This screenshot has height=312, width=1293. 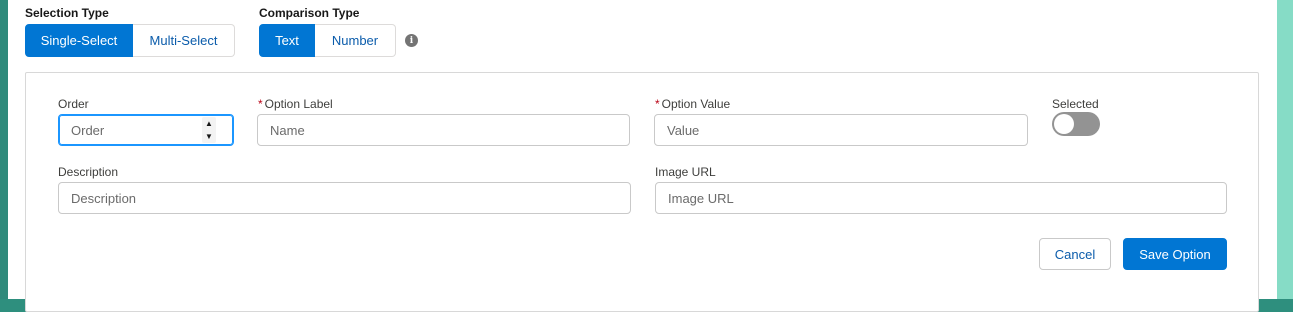 I want to click on cancel-button: Cancel, so click(x=1075, y=254).